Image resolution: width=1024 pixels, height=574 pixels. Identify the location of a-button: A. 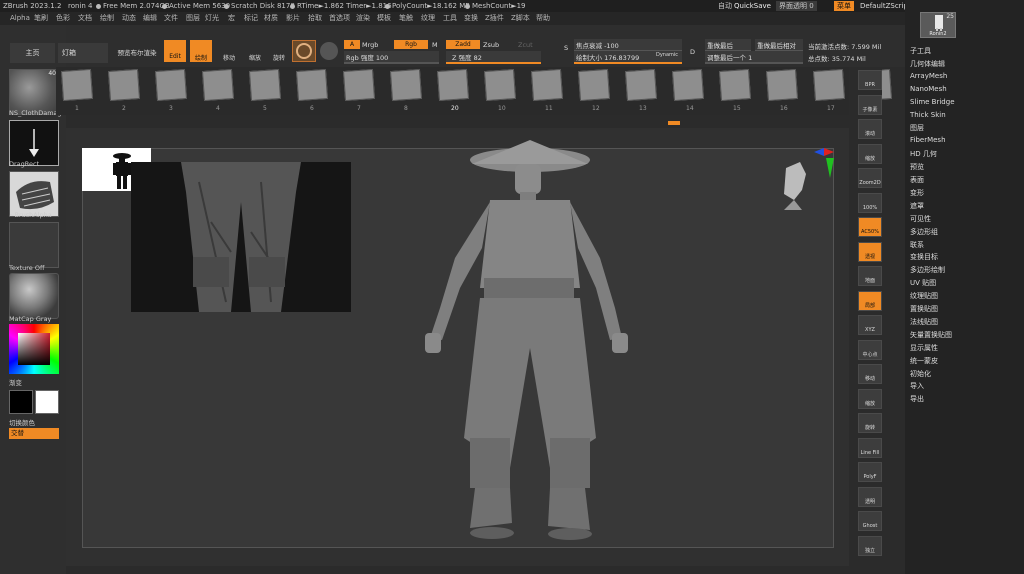
(352, 44).